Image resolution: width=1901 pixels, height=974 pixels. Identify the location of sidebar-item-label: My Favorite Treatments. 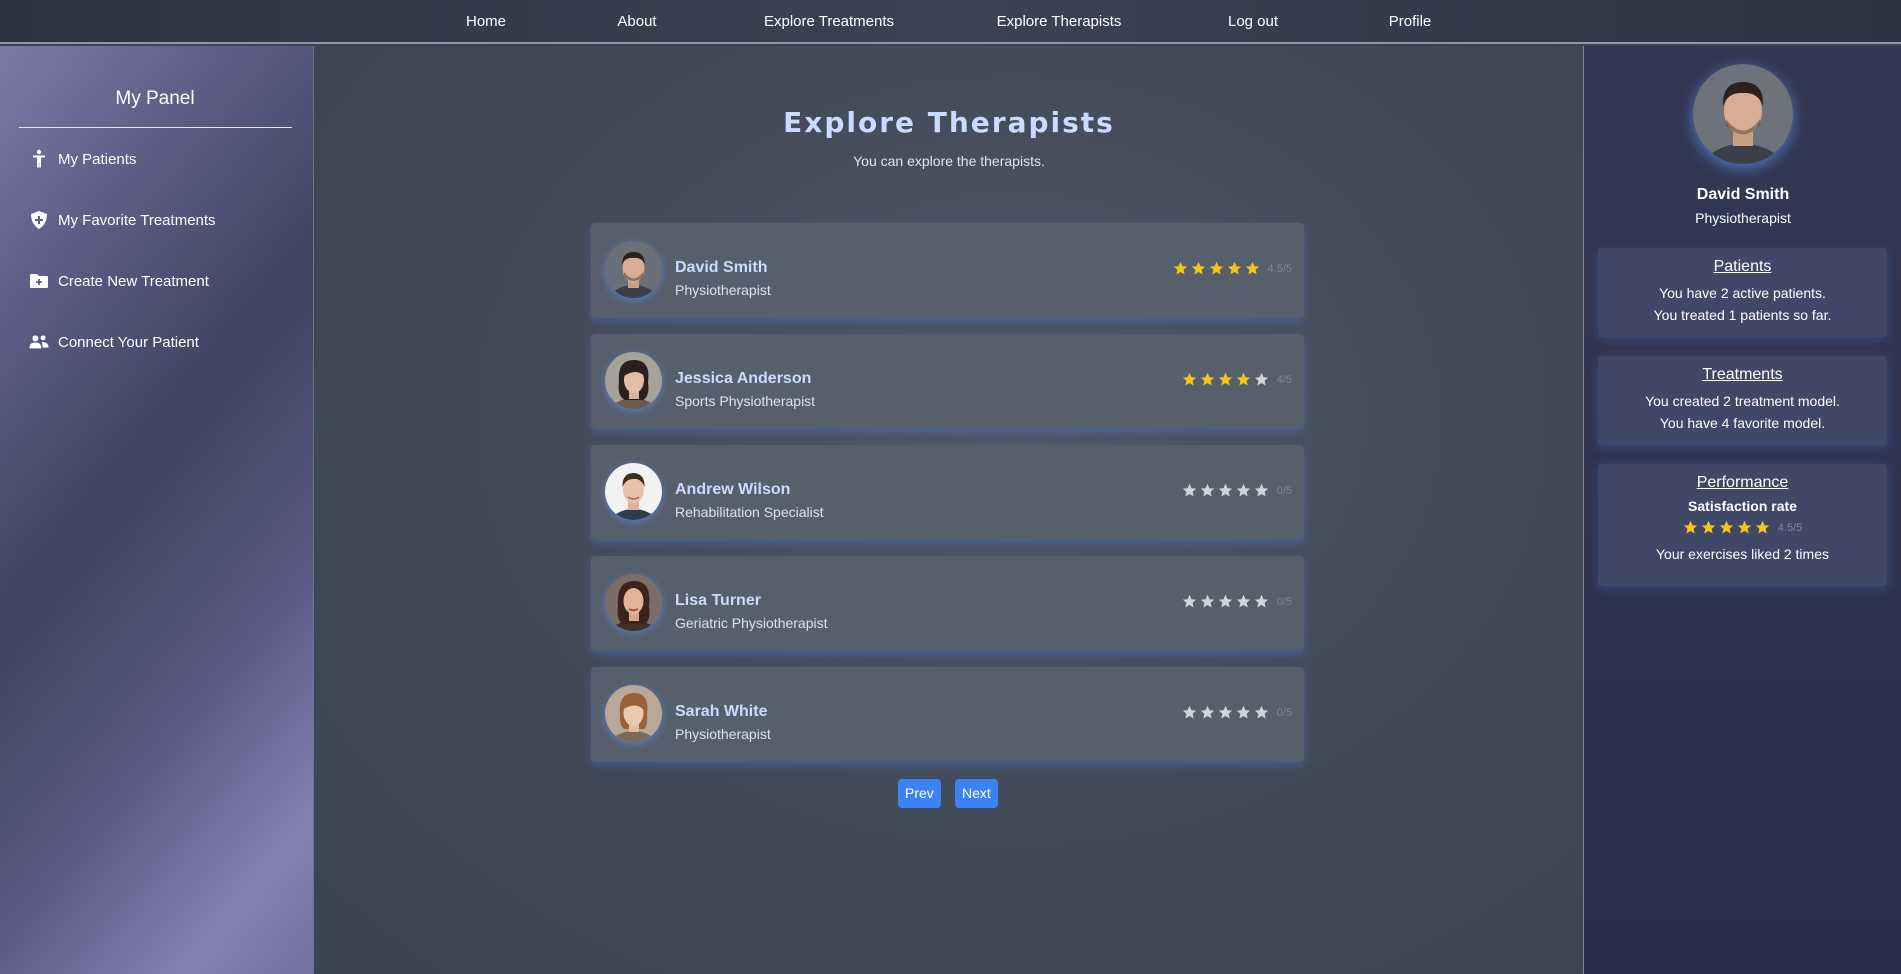
(137, 220).